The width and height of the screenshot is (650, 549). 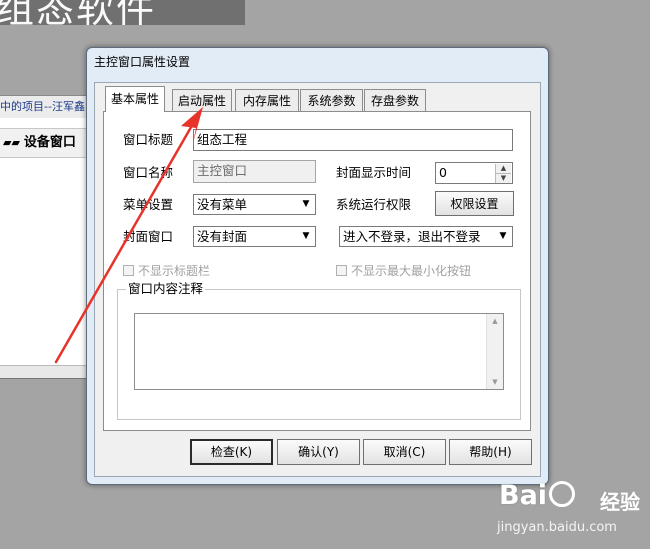 I want to click on tab-startup-properties: 启动属性, so click(x=202, y=100).